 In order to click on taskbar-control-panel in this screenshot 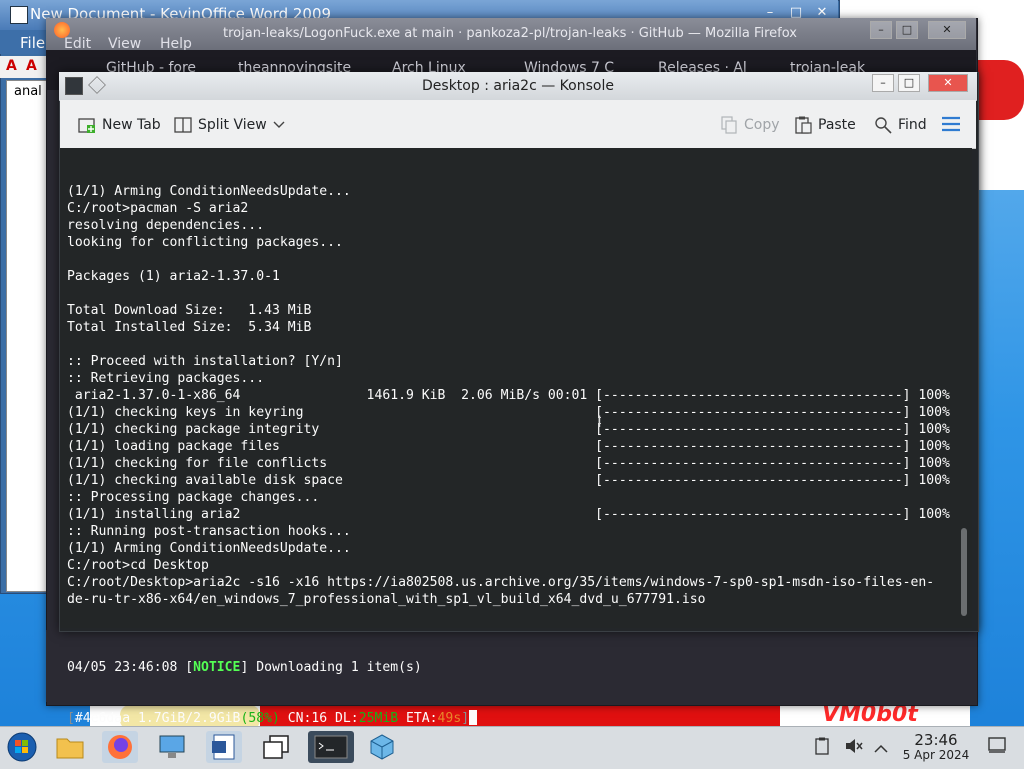, I will do `click(172, 747)`.